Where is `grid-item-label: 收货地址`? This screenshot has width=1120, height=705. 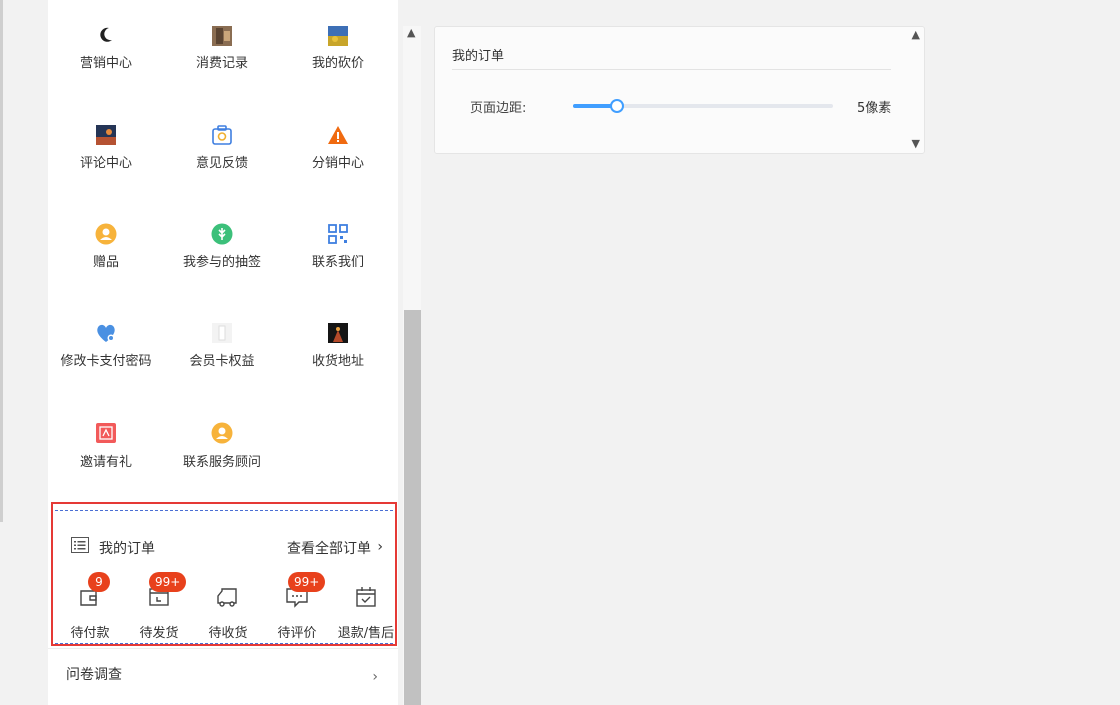
grid-item-label: 收货地址 is located at coordinates (337, 361).